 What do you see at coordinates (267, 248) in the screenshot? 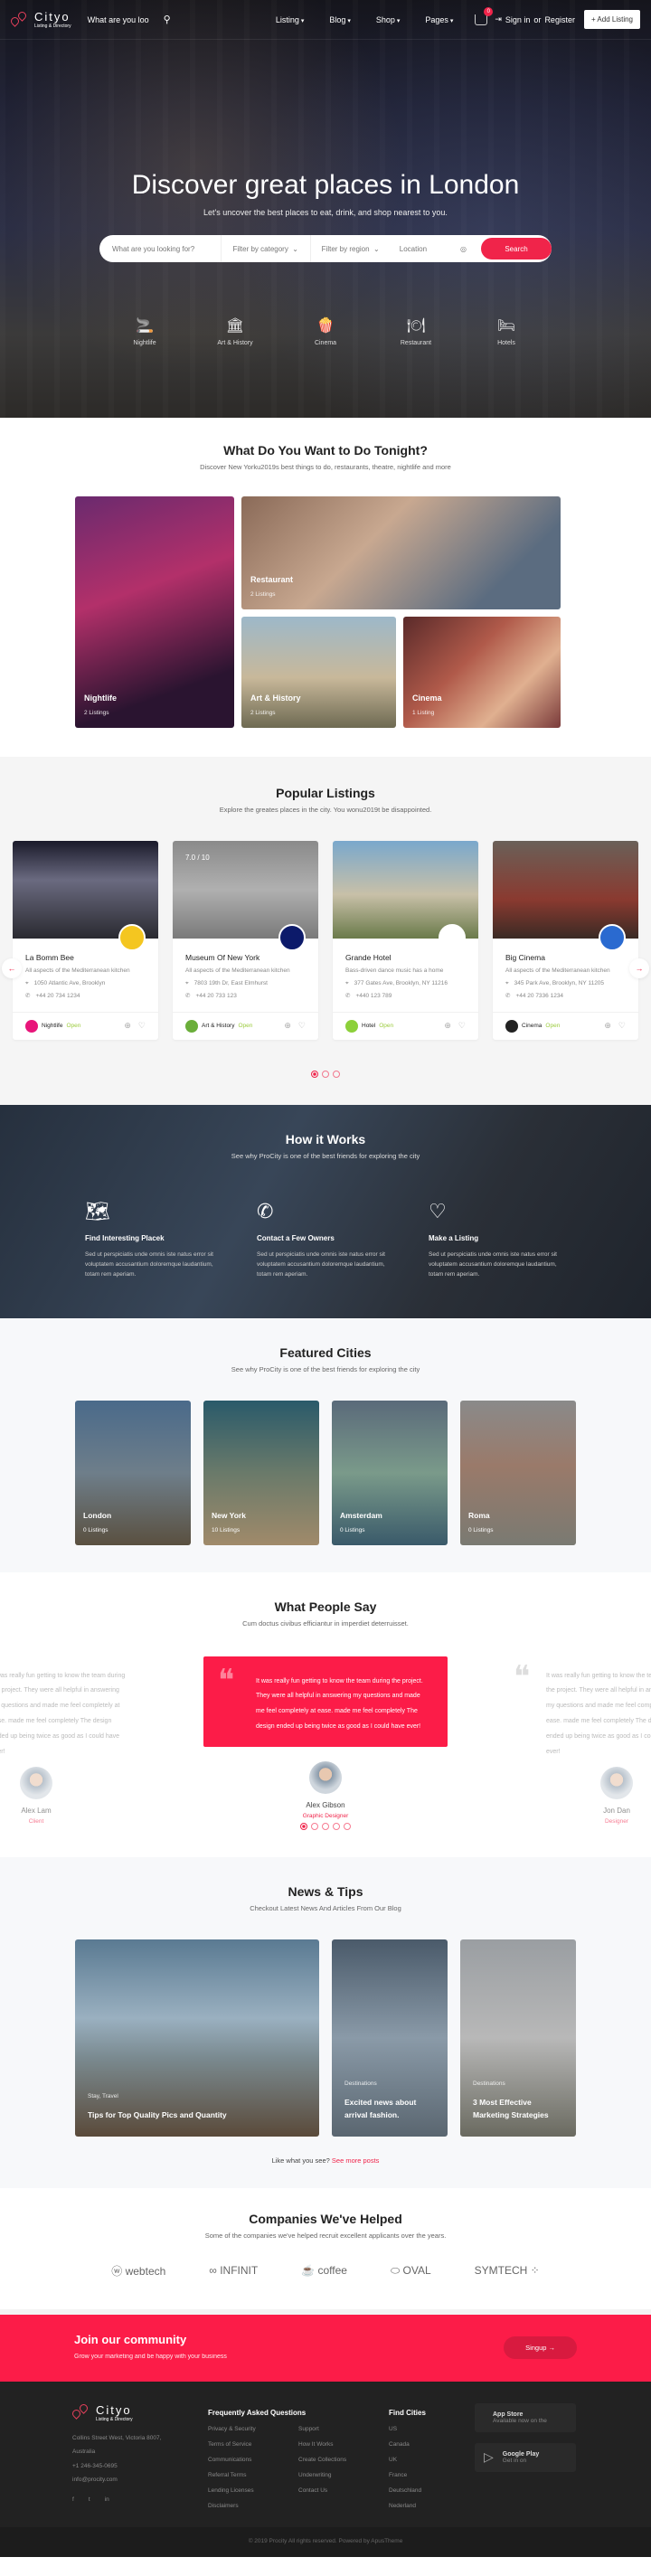
I see `category-select: Filter by category ⌄` at bounding box center [267, 248].